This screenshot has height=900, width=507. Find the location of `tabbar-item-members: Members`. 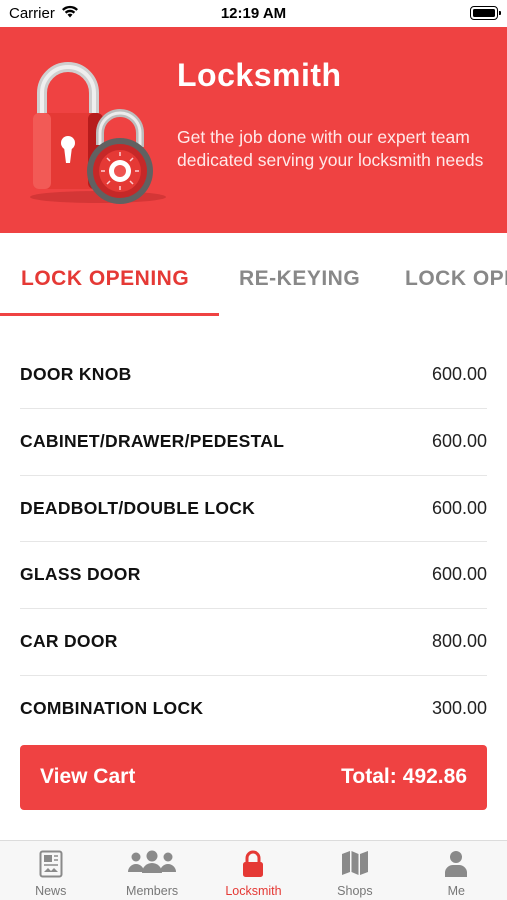

tabbar-item-members: Members is located at coordinates (151, 870).